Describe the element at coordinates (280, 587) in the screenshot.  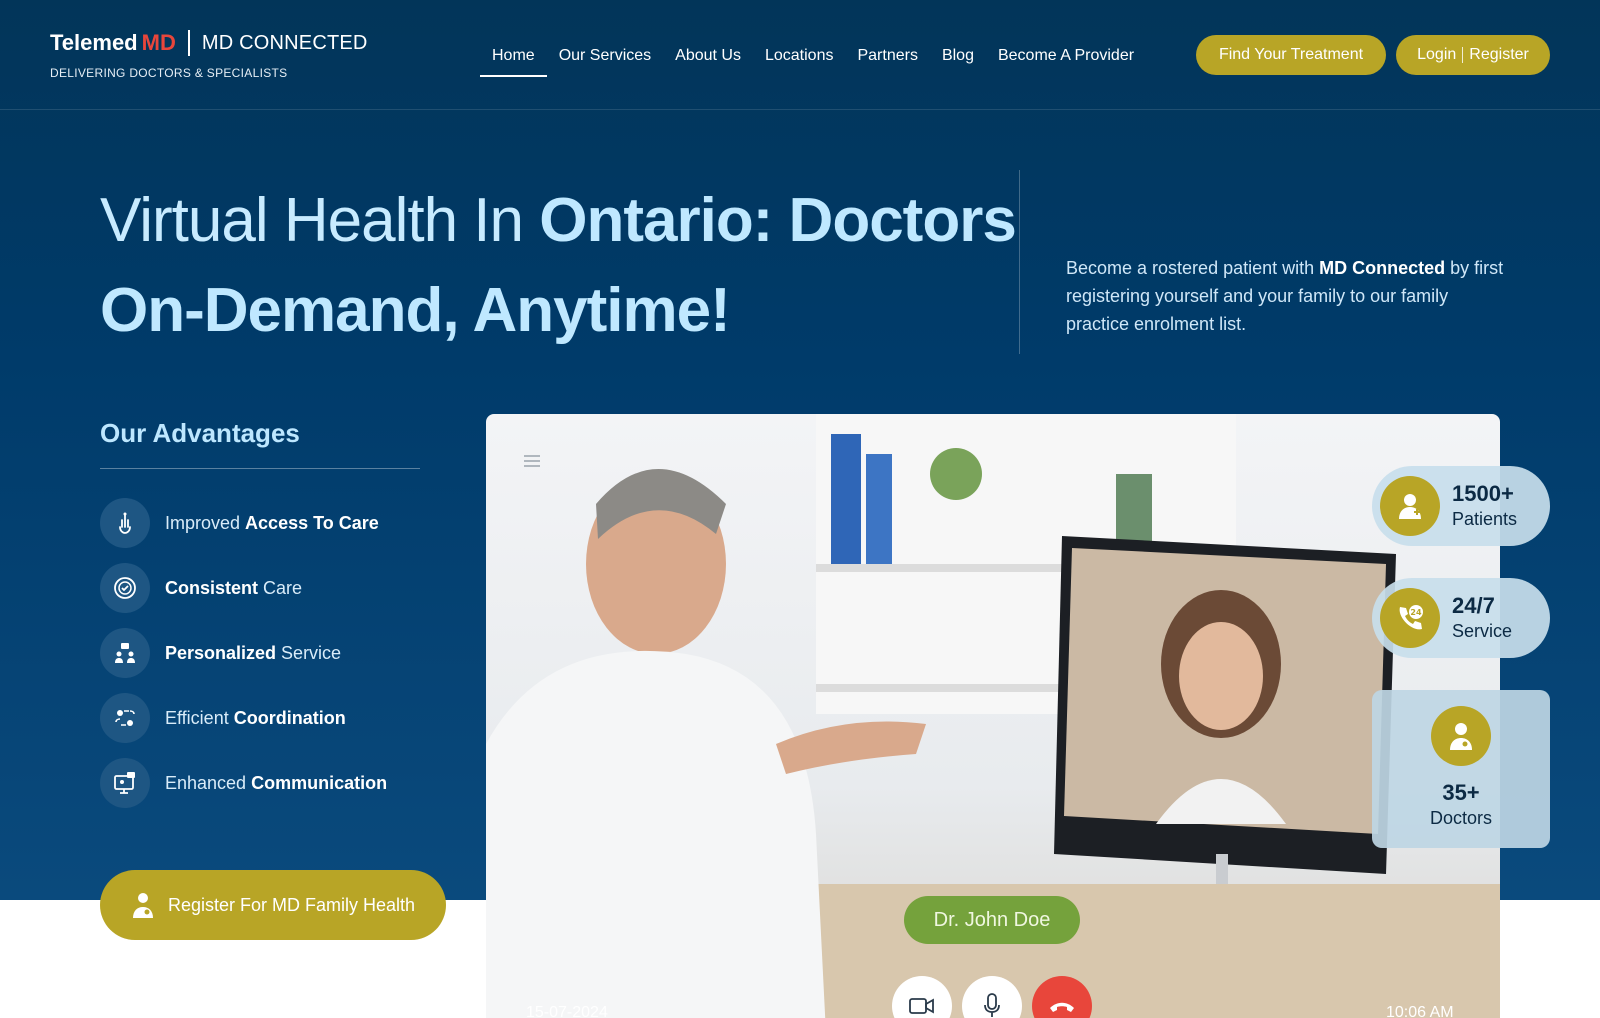
I see `advantage-light: Care` at that location.